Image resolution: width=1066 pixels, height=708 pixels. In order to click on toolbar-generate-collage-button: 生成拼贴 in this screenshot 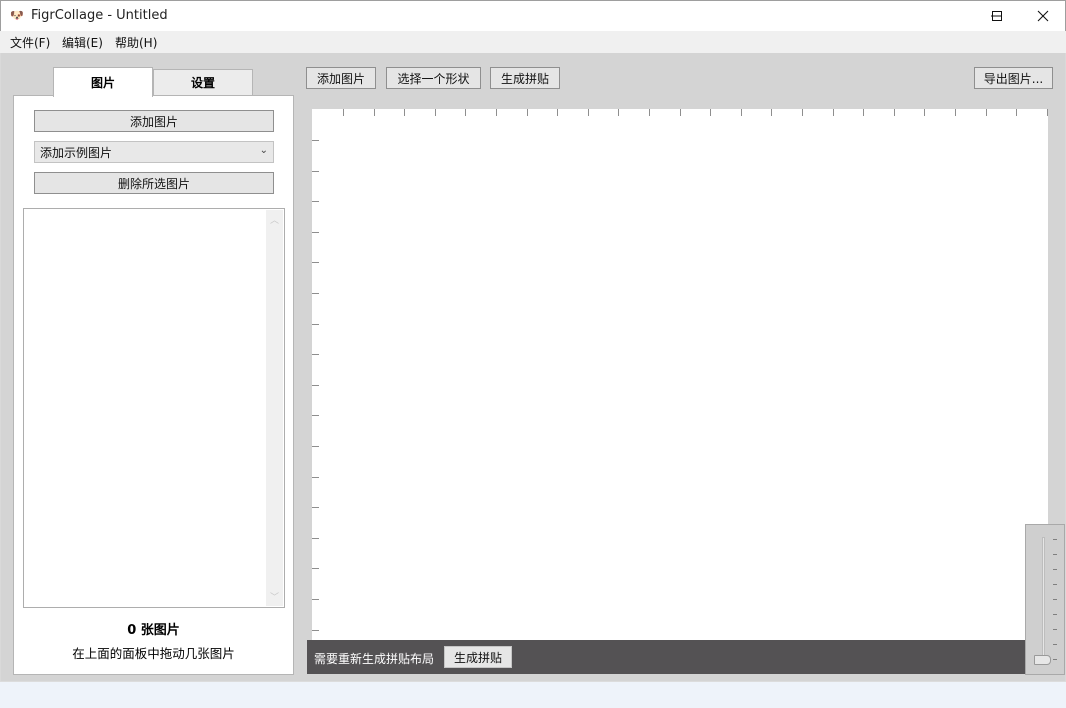, I will do `click(525, 78)`.